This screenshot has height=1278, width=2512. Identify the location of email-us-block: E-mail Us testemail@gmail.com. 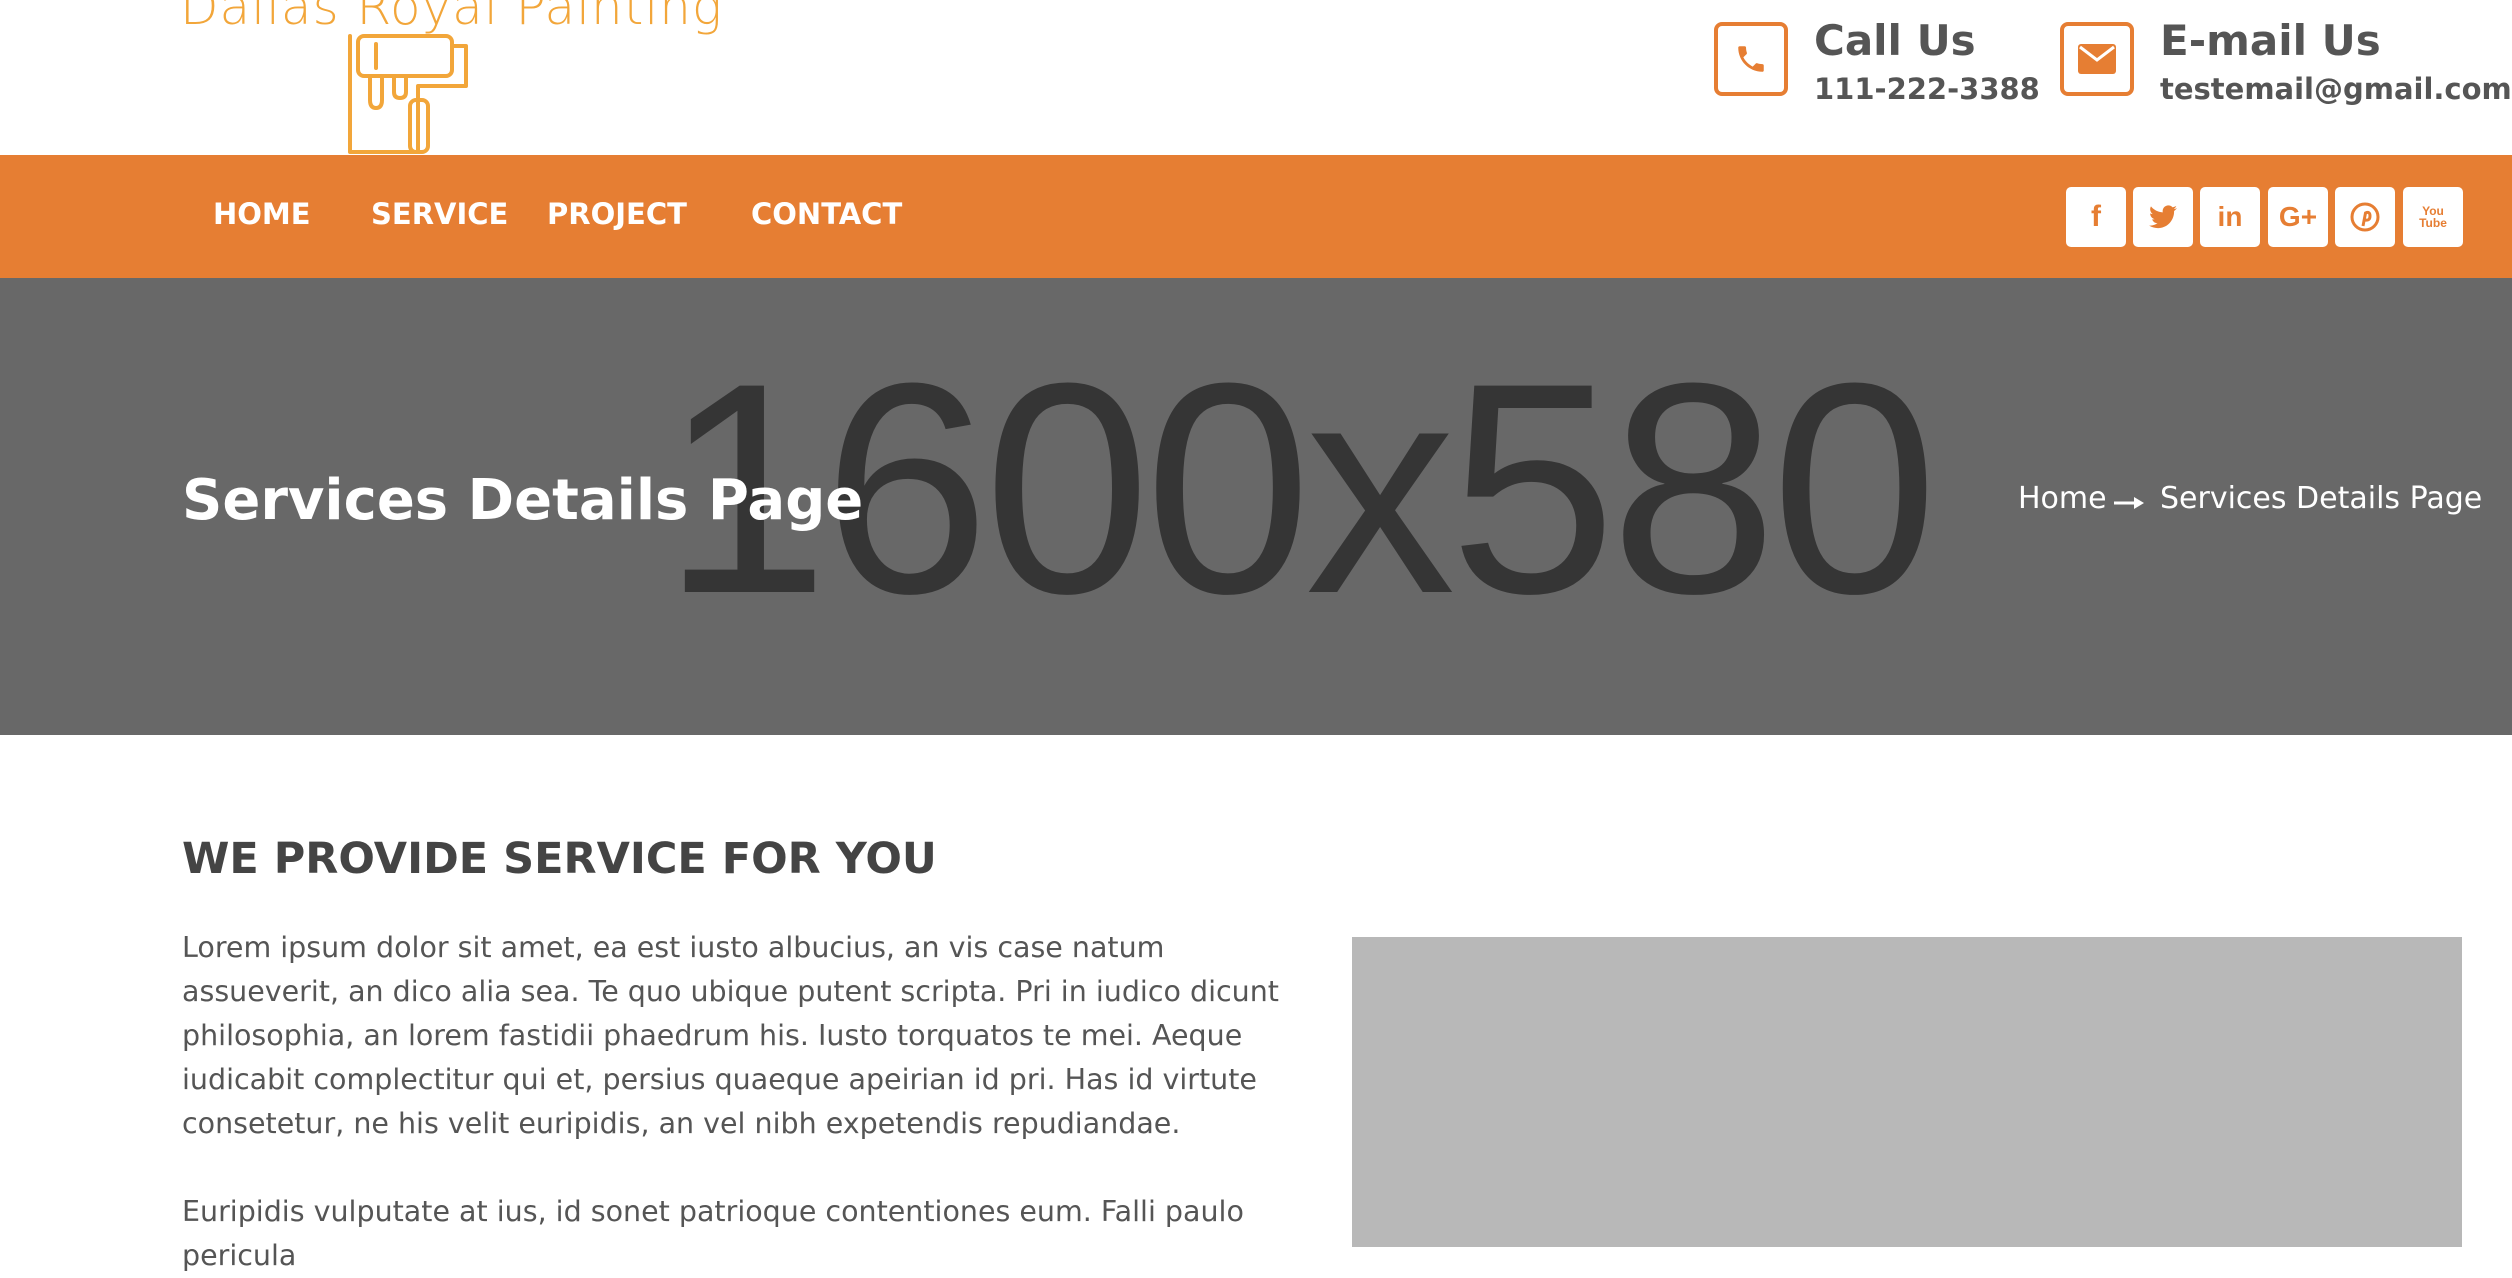
(2286, 61).